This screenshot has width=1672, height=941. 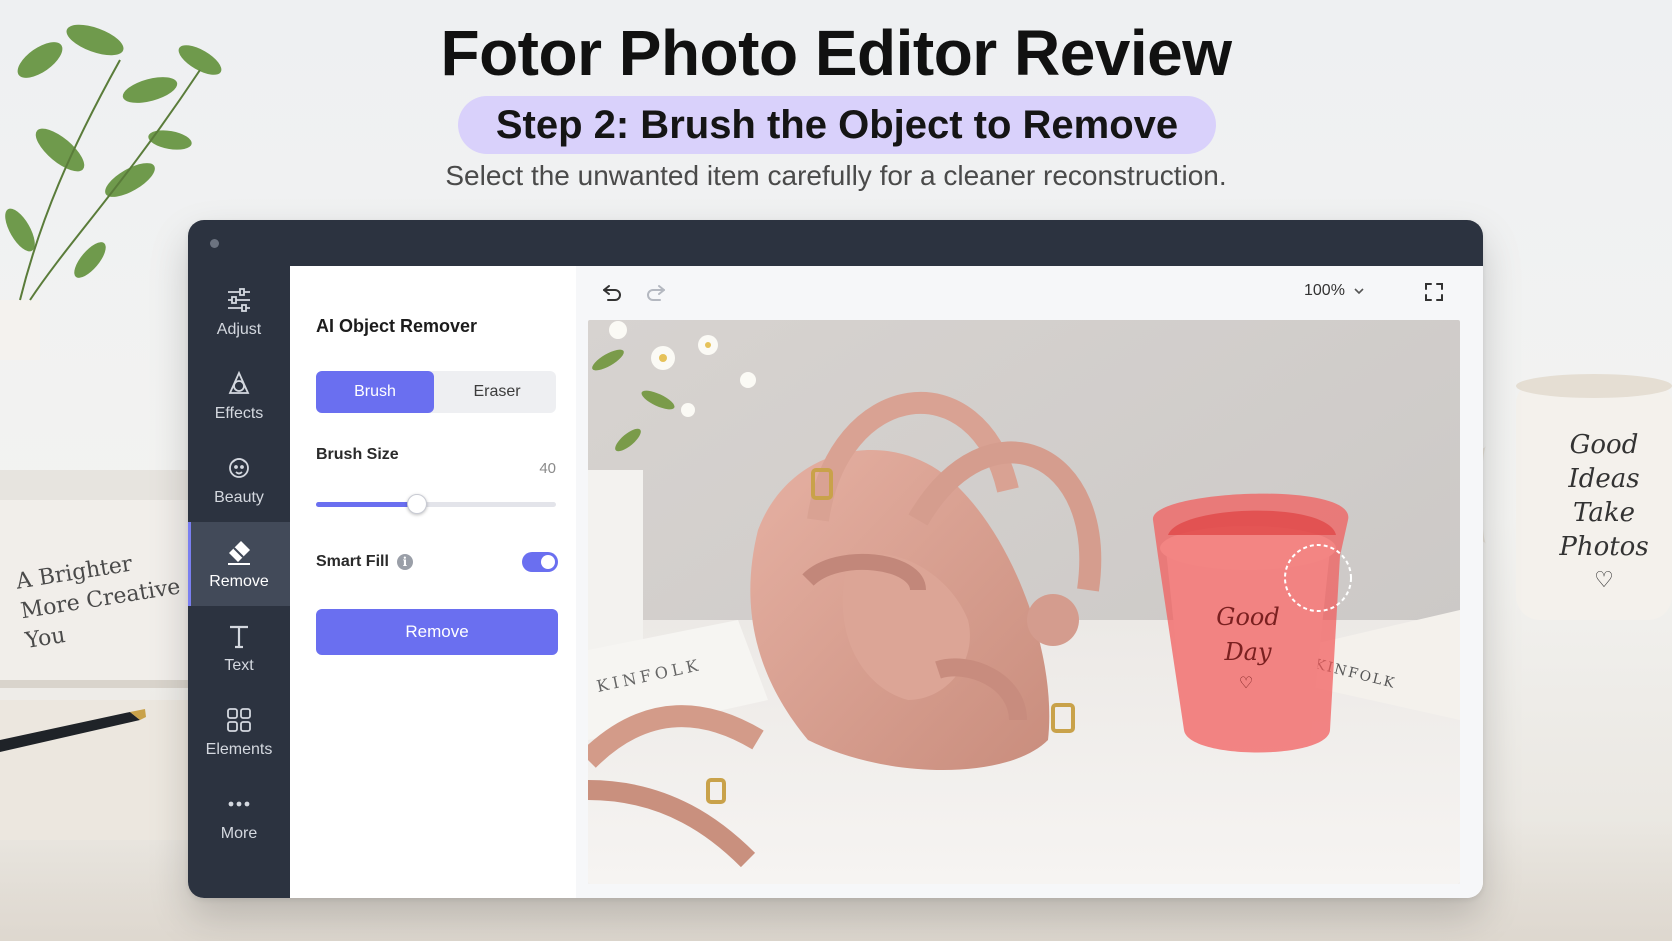 I want to click on rail-label: Adjust, so click(x=239, y=329).